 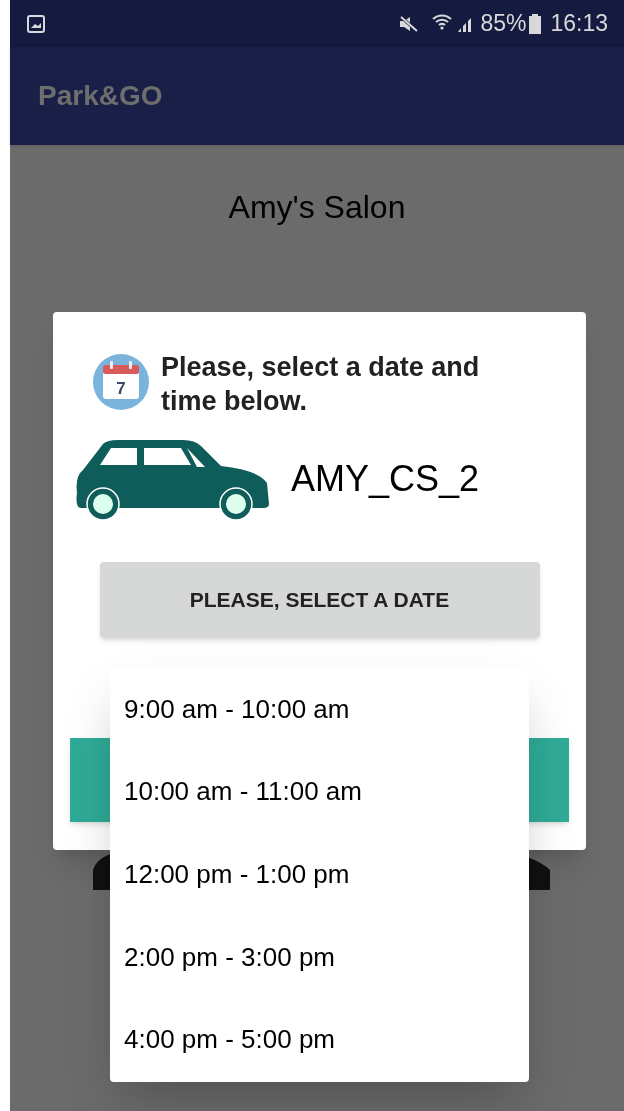 What do you see at coordinates (121, 382) in the screenshot?
I see `calendar-icon: 7` at bounding box center [121, 382].